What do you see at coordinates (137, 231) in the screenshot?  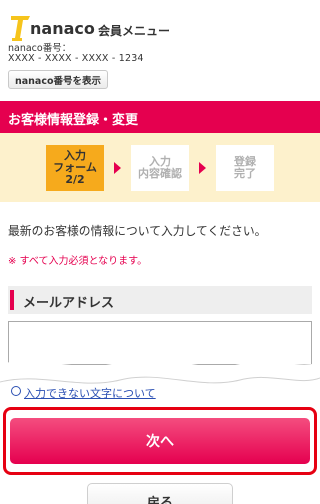 I see `intro-text: 最新のお客様の情報について入力してください。` at bounding box center [137, 231].